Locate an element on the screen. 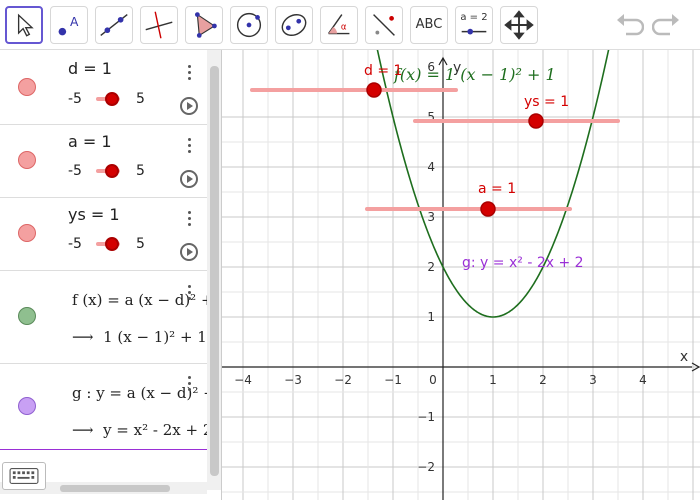 This screenshot has width=700, height=504. algebra-item-f: f (x) = a (x − d)² + ys ⟶ 1 (x − 1)² + 1 is located at coordinates (110, 317).